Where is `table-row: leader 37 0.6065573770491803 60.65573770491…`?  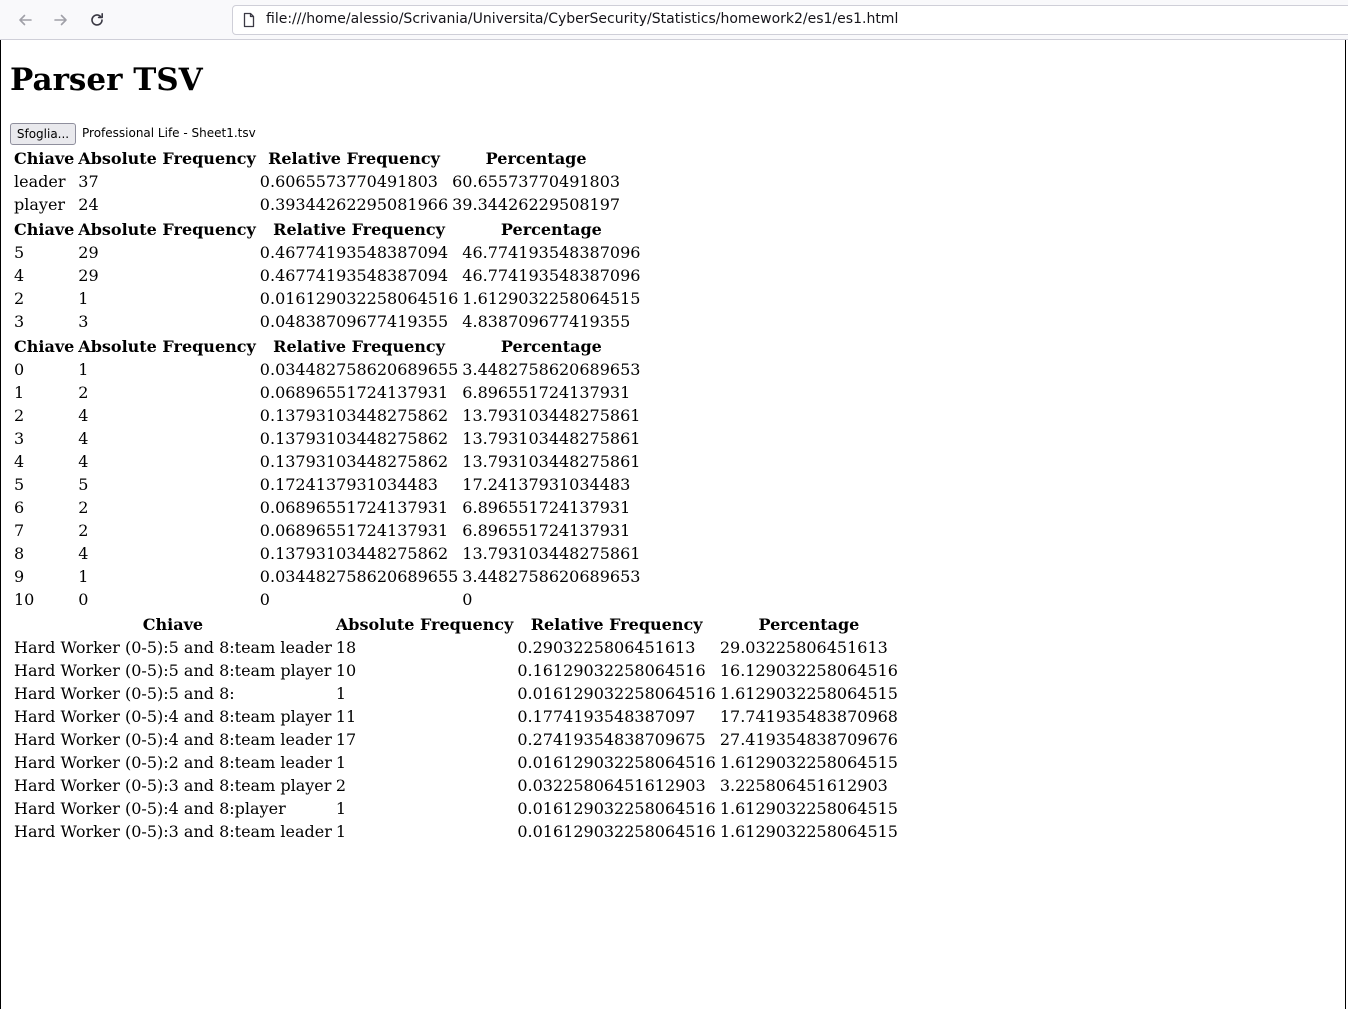
table-row: leader 37 0.6065573770491803 60.65573770491… is located at coordinates (317, 181).